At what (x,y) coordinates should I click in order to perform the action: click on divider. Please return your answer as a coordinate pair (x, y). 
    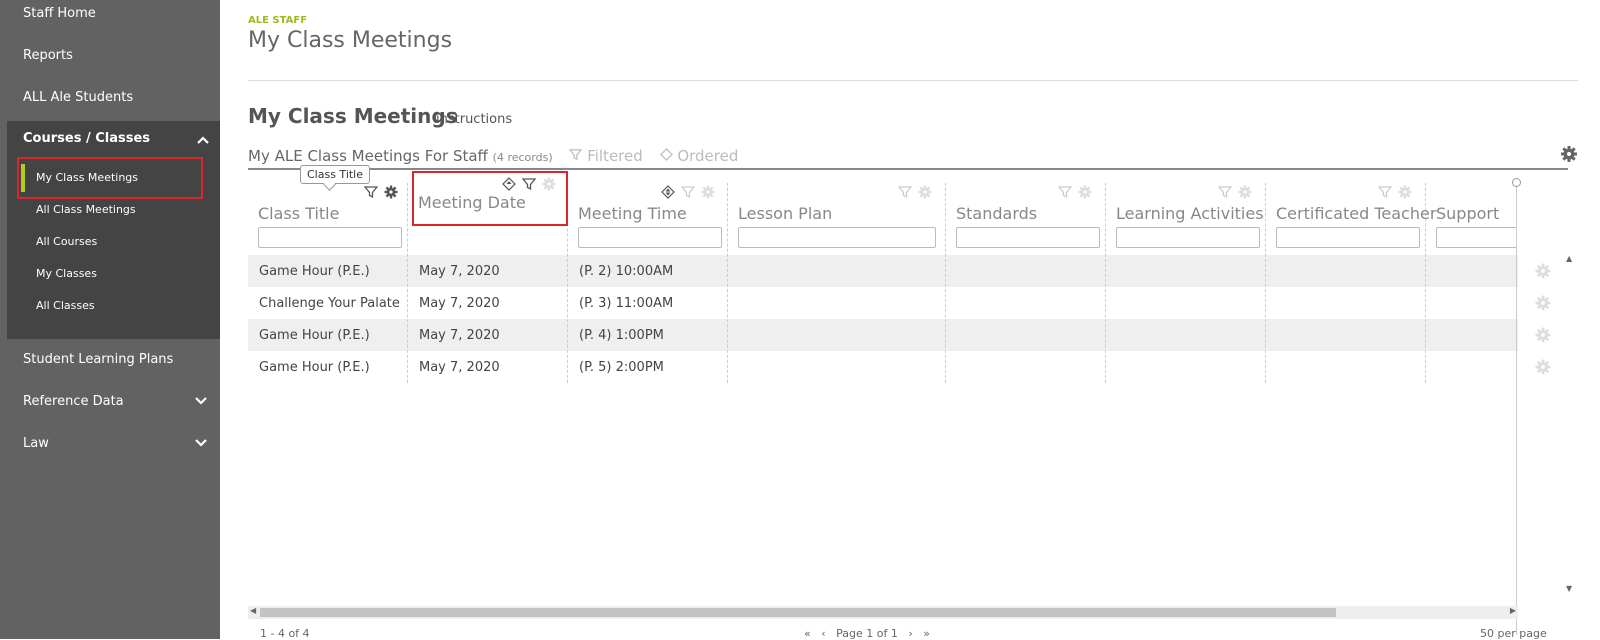
    Looking at the image, I should click on (913, 80).